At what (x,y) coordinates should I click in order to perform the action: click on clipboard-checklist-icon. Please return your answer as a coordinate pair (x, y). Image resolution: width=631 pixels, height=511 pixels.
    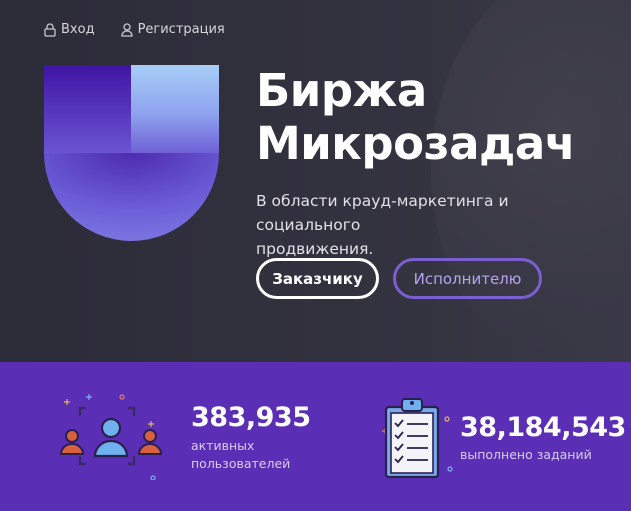
    Looking at the image, I should click on (417, 438).